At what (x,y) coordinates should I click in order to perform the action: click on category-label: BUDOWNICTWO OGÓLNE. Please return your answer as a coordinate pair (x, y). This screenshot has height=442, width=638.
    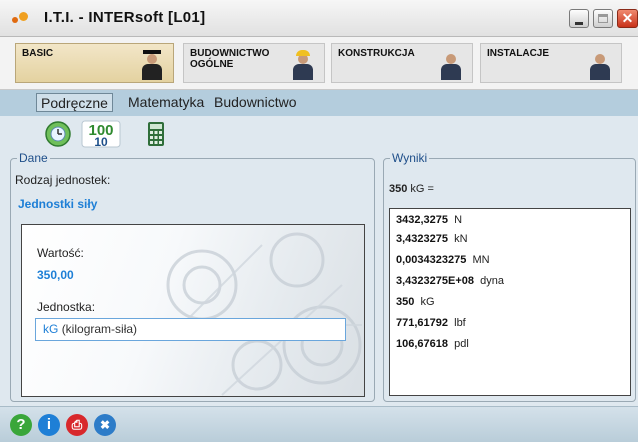
    Looking at the image, I should click on (230, 59).